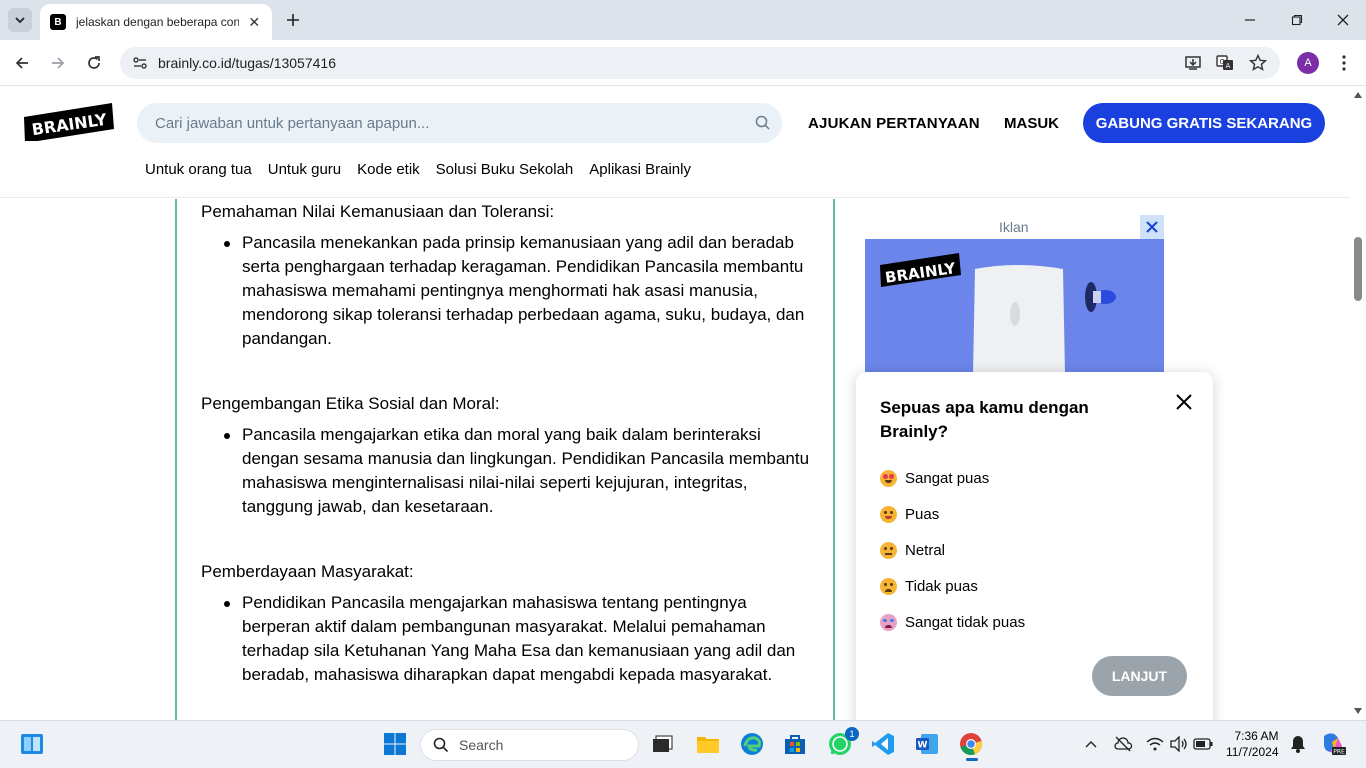 This screenshot has height=768, width=1366. I want to click on back-button, so click(22, 63).